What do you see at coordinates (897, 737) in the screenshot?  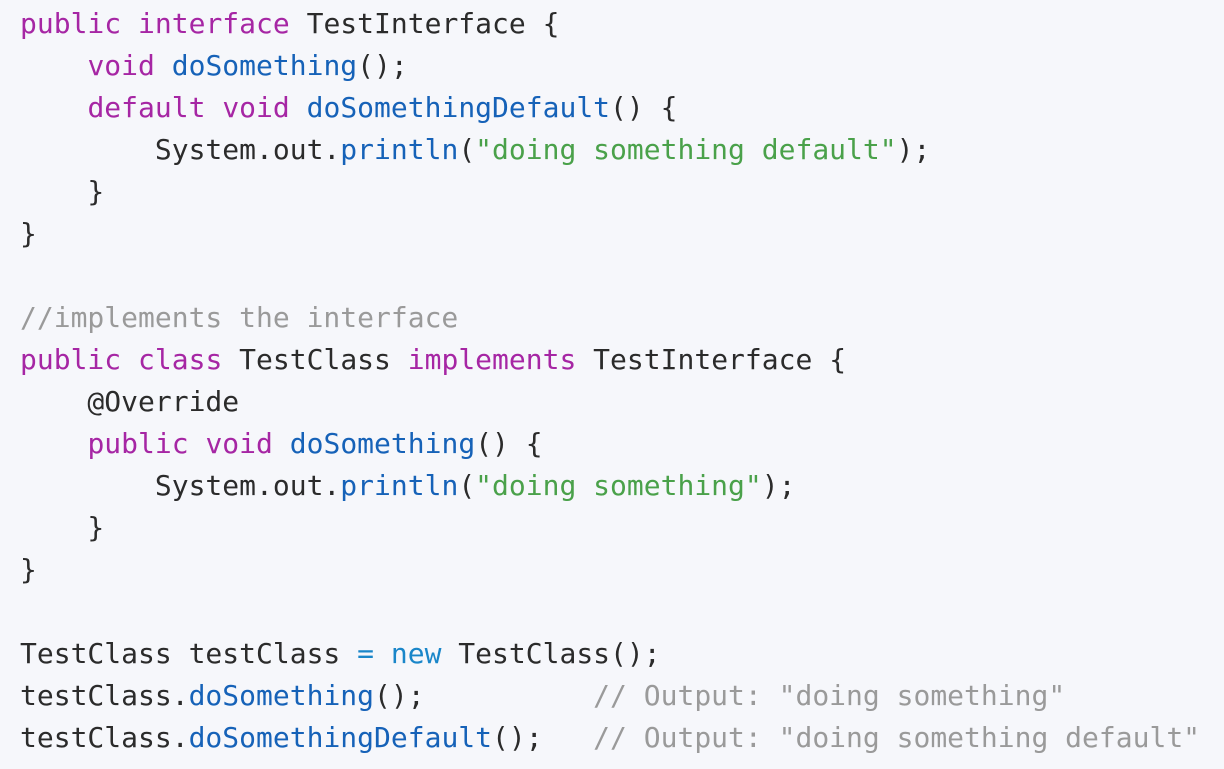 I see `code-token: // Output: "doing something default"` at bounding box center [897, 737].